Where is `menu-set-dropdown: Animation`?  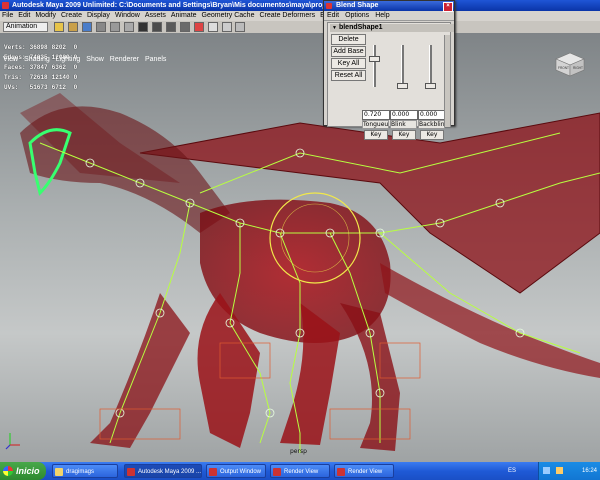 menu-set-dropdown: Animation is located at coordinates (26, 27).